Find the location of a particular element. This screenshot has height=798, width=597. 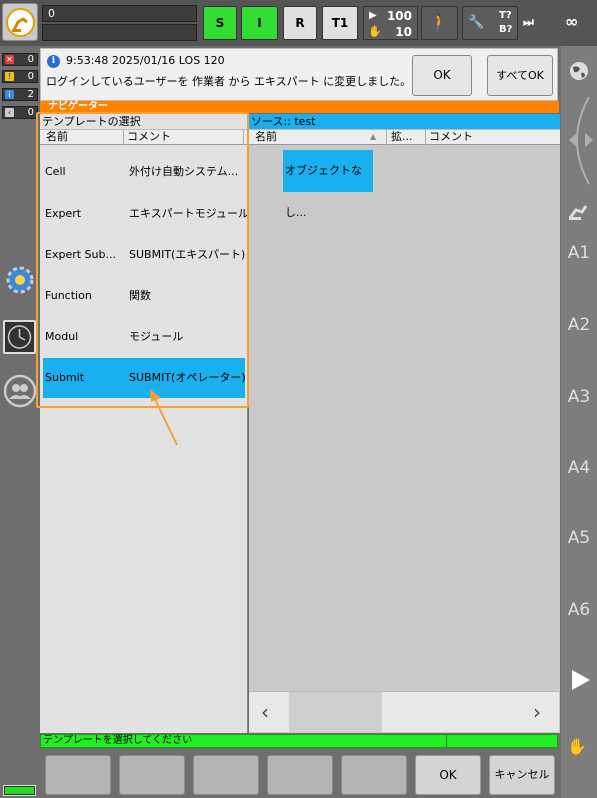

axis-a2-label: A2 is located at coordinates (579, 325).